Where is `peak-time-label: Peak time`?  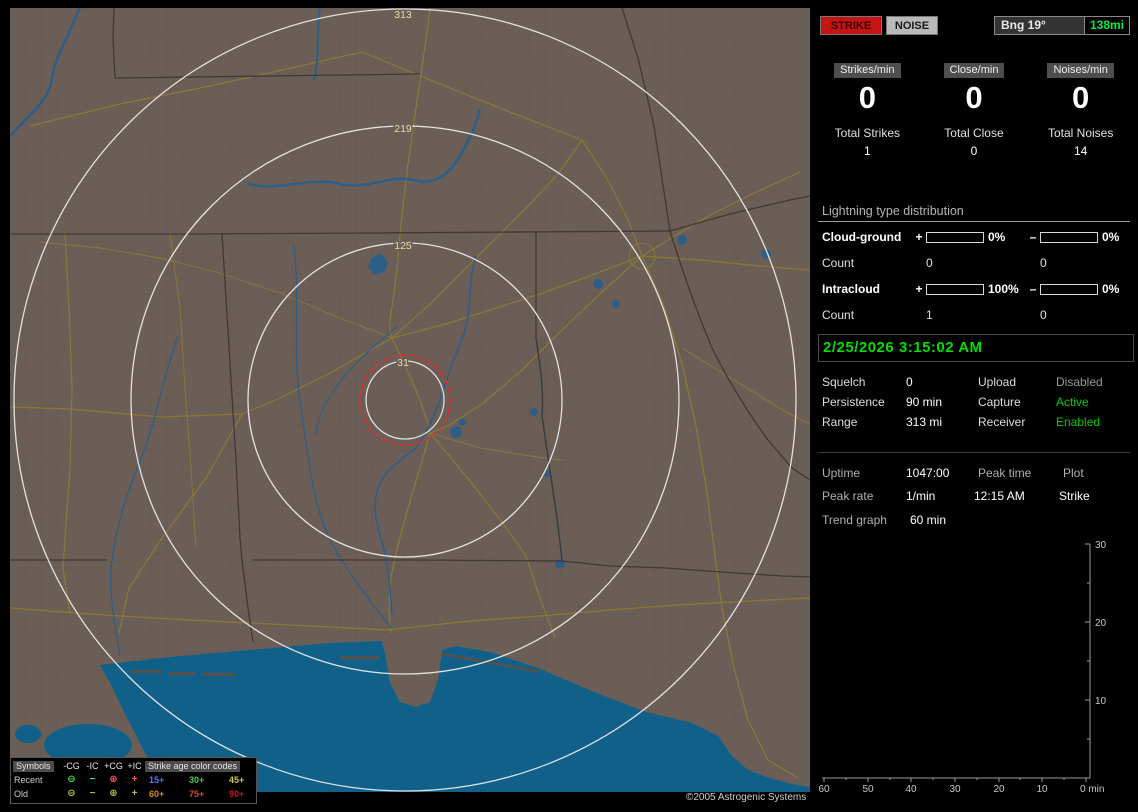 peak-time-label: Peak time is located at coordinates (1005, 472).